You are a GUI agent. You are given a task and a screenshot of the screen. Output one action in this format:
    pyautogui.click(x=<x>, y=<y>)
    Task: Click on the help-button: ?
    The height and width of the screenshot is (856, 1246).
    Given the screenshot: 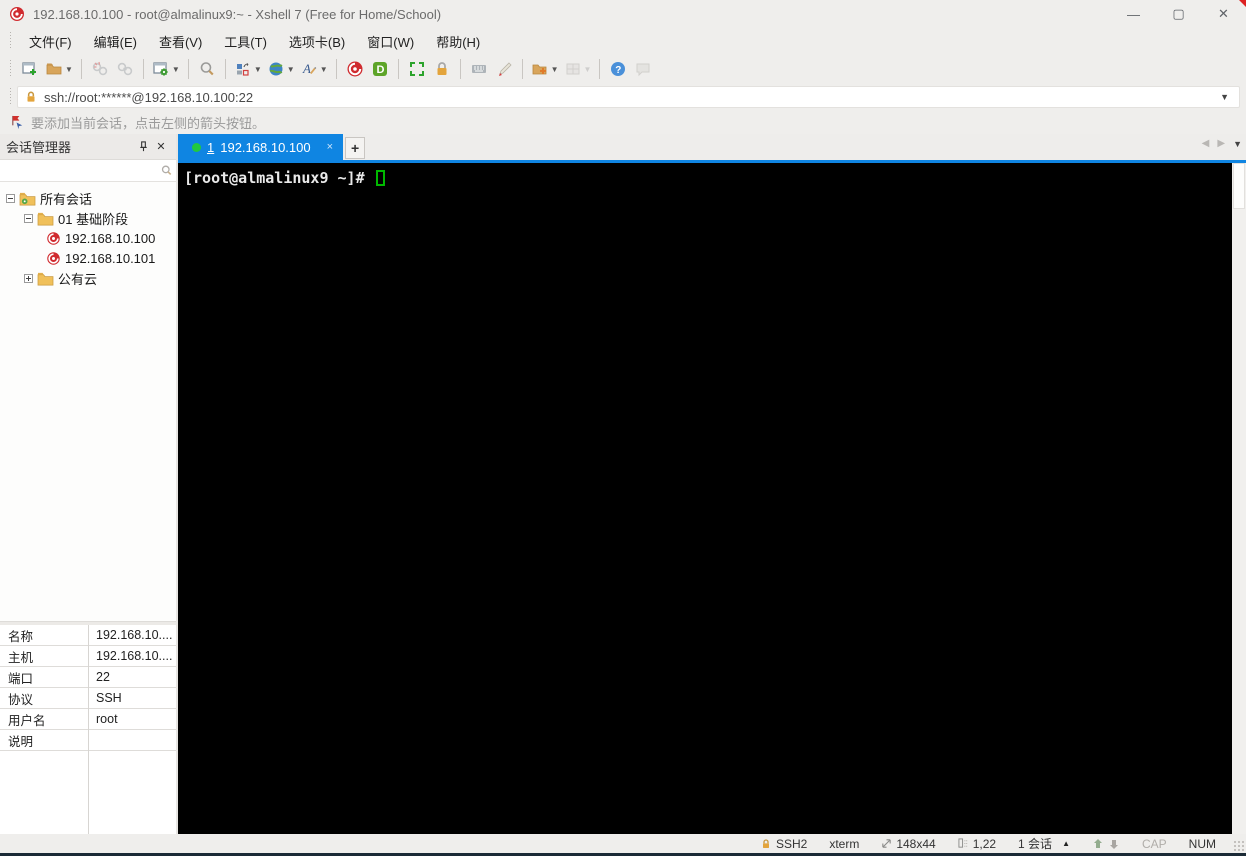 What is the action you would take?
    pyautogui.click(x=618, y=69)
    